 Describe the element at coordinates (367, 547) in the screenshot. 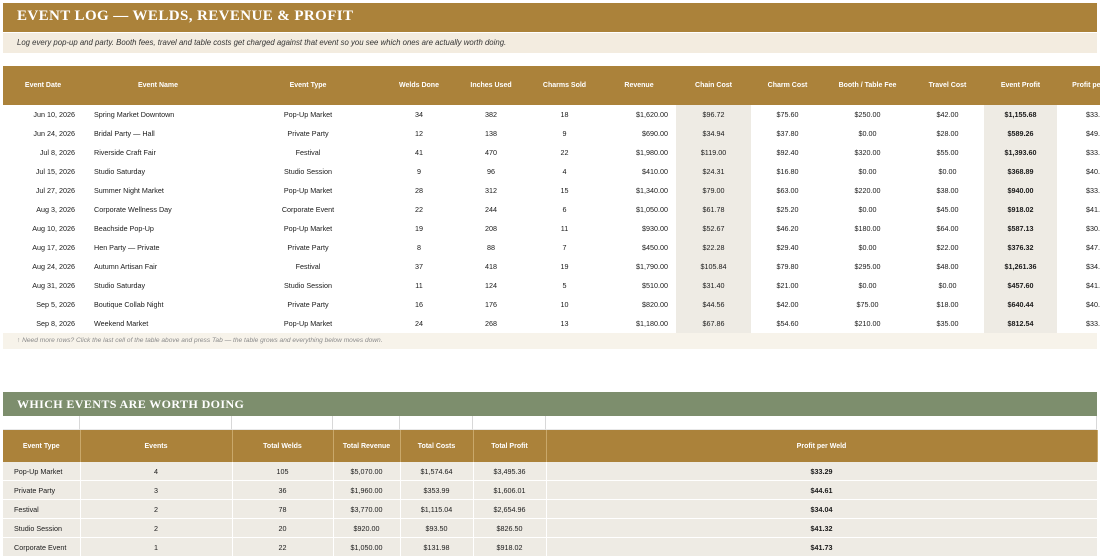

I see `table-cell: $1,050.00` at that location.